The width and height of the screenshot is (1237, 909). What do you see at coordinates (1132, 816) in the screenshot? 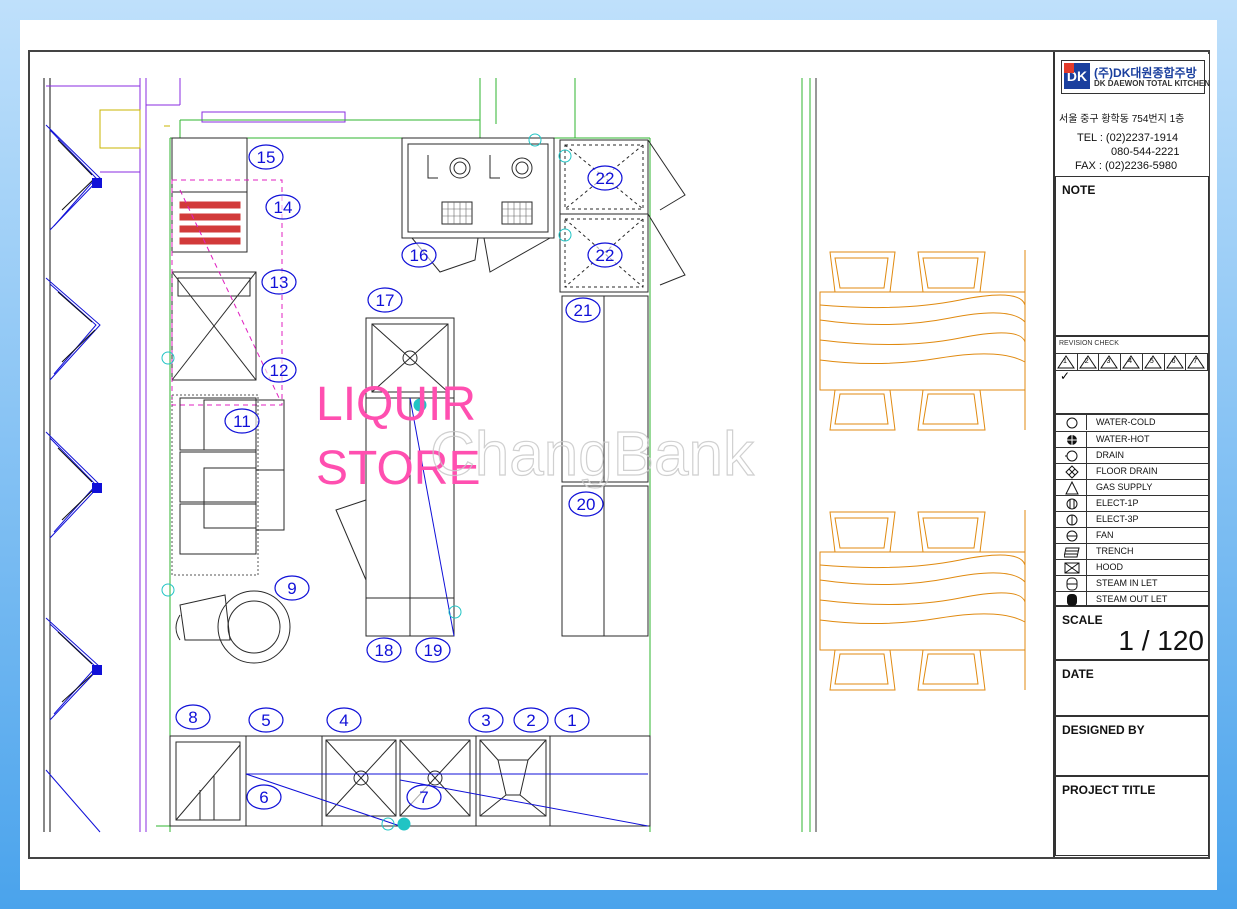
I see `project-title-box: PROJECT TITLE` at bounding box center [1132, 816].